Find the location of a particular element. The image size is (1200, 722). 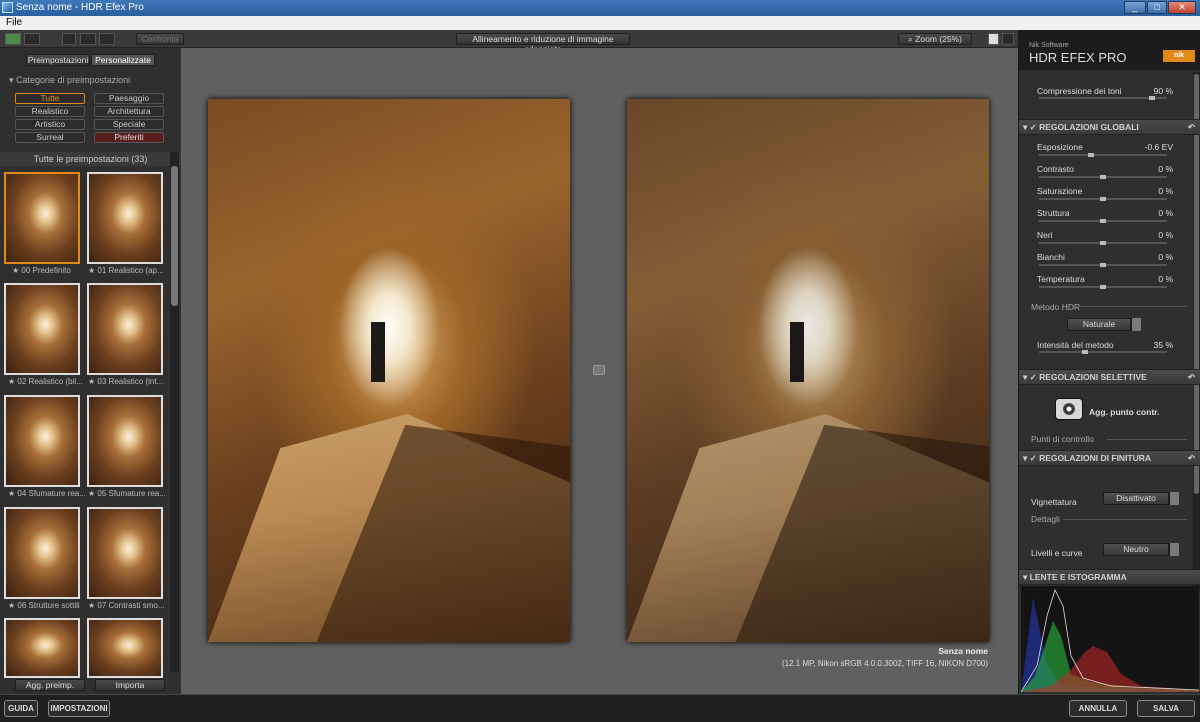

zoom-dropdown: ⌕ Zoom (25%) is located at coordinates (935, 39).